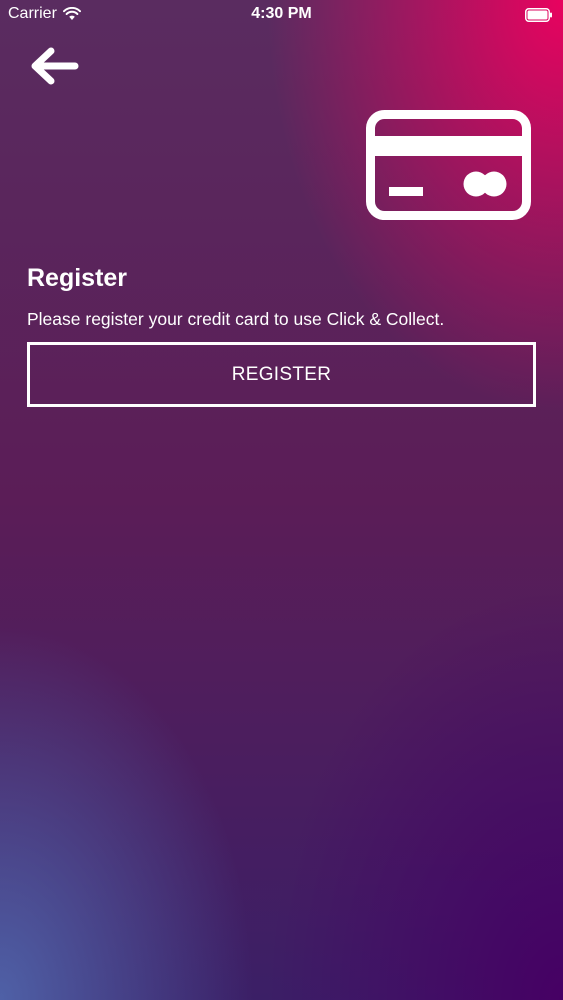  Describe the element at coordinates (281, 374) in the screenshot. I see `register-button: REGISTER` at that location.